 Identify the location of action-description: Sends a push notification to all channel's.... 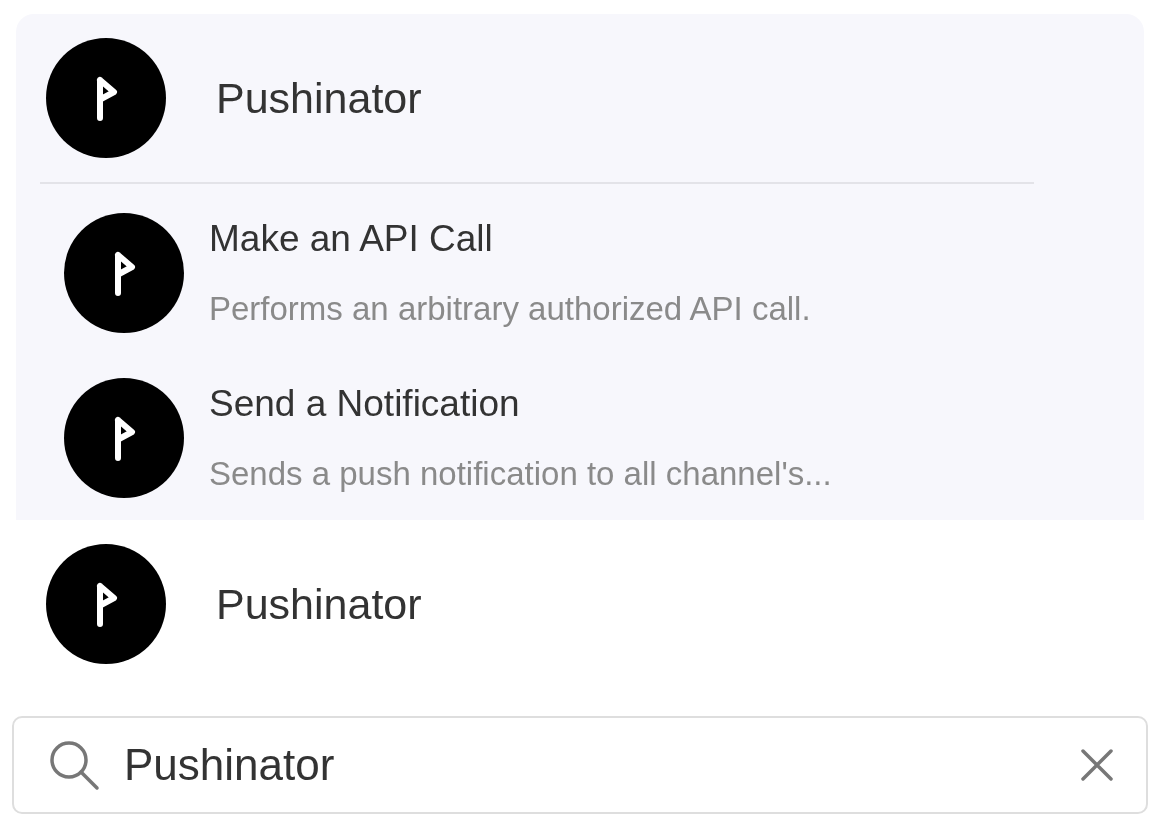
(520, 473).